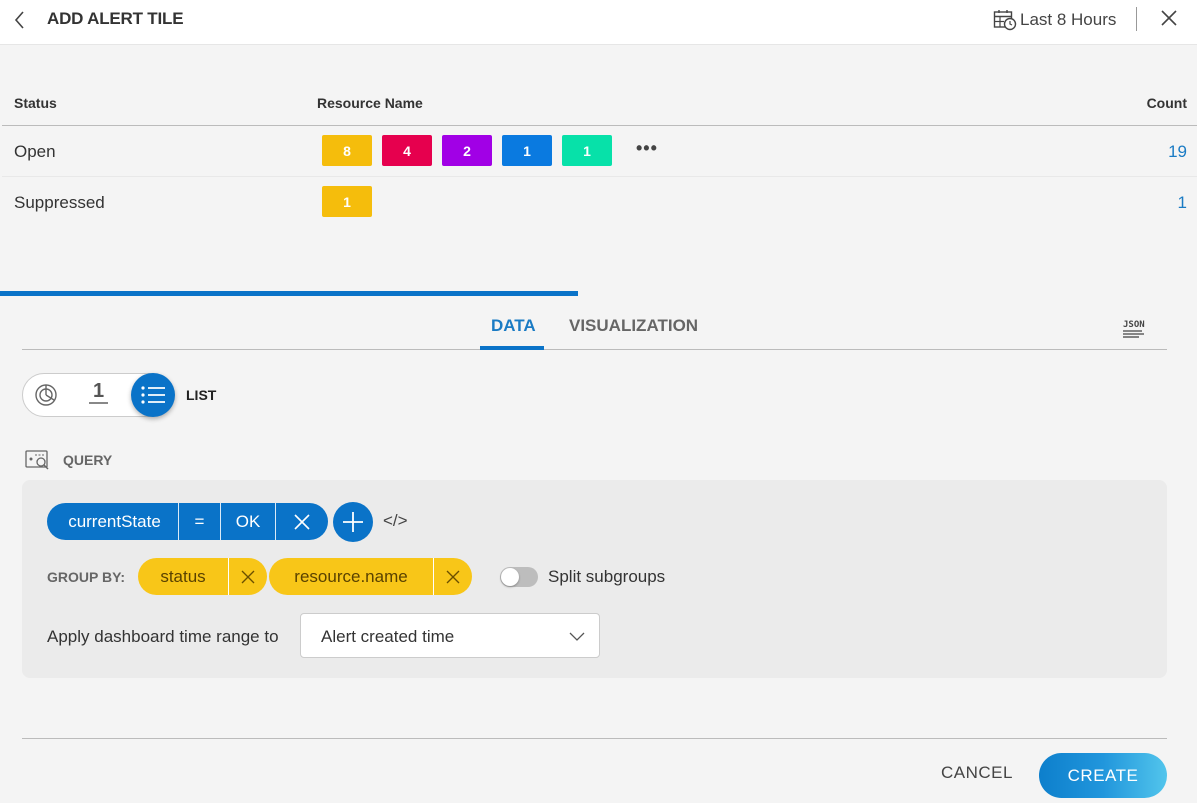  I want to click on json-editor-button: JSON, so click(1134, 329).